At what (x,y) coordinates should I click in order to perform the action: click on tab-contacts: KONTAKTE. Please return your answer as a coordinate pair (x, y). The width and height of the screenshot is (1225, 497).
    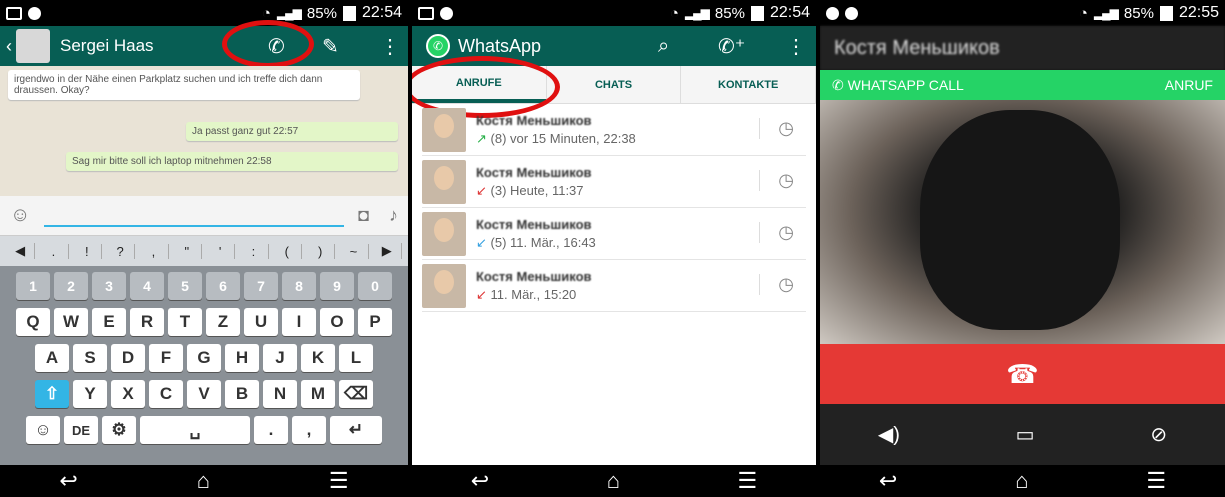
    Looking at the image, I should click on (748, 84).